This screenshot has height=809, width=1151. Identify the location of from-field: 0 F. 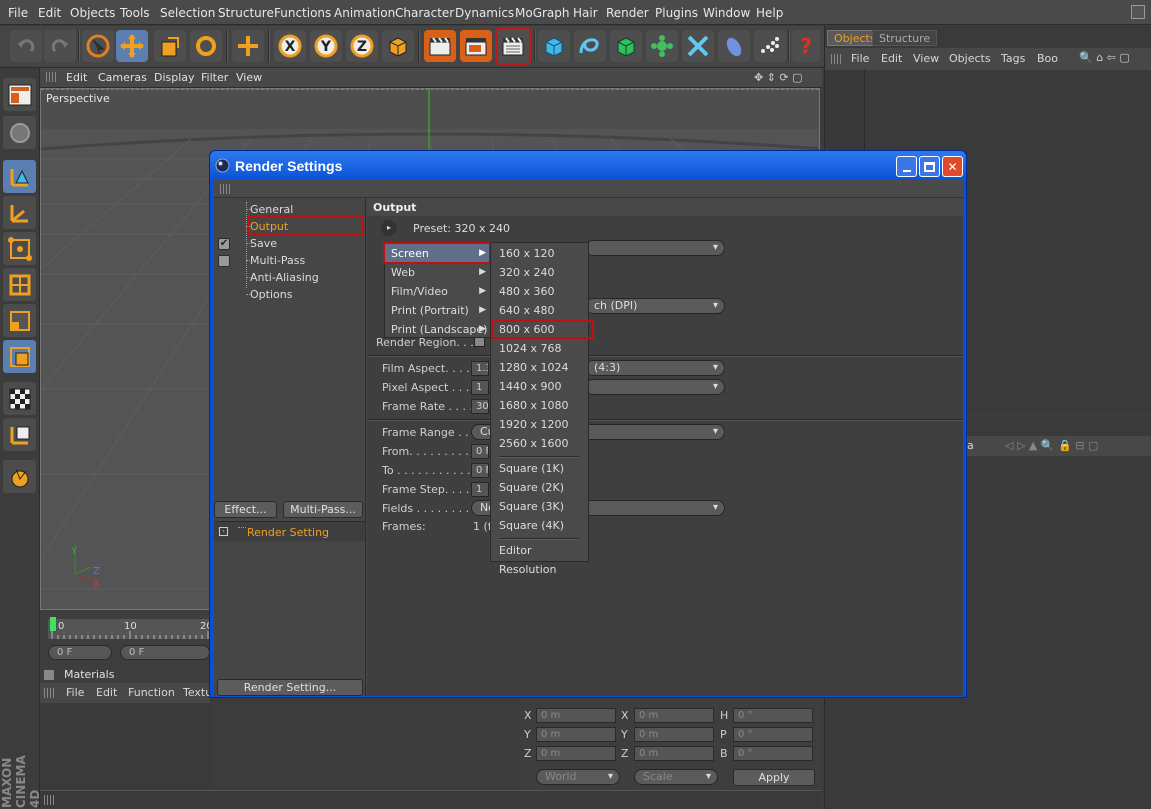
(480, 451).